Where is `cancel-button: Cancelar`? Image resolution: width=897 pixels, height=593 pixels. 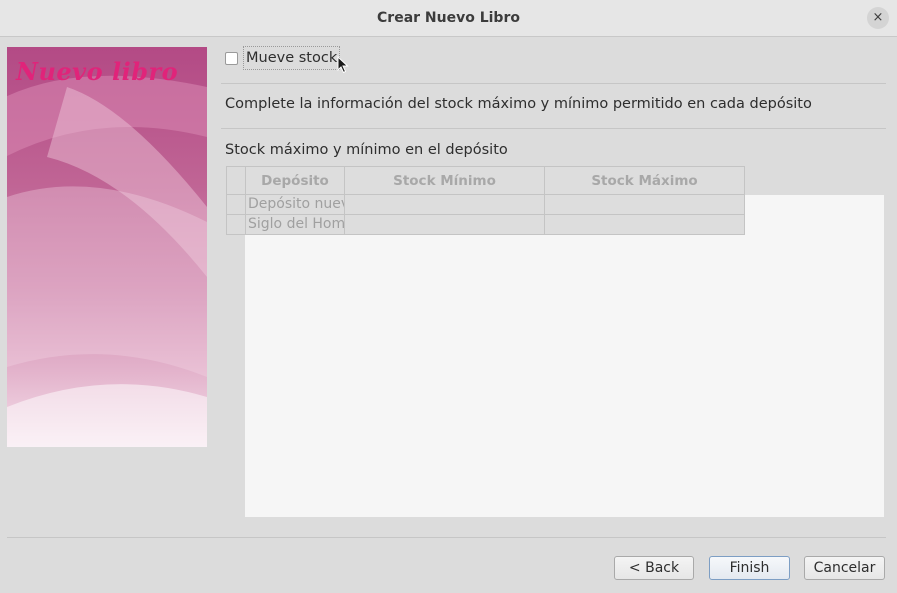
cancel-button: Cancelar is located at coordinates (844, 568).